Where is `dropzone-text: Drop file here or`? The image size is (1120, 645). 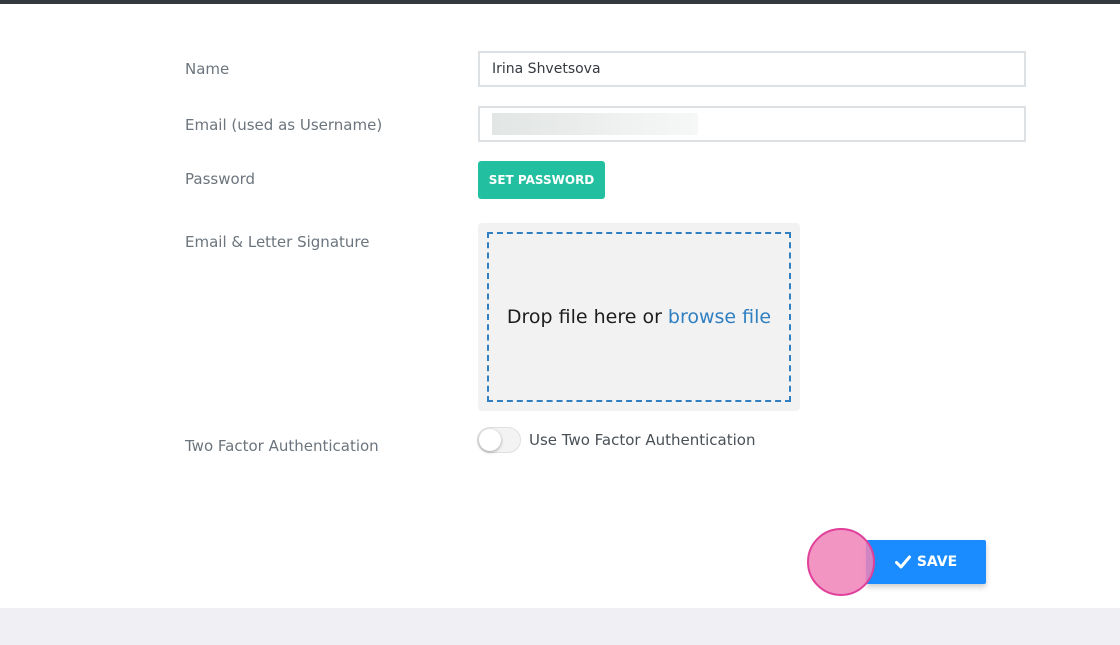 dropzone-text: Drop file here or is located at coordinates (584, 317).